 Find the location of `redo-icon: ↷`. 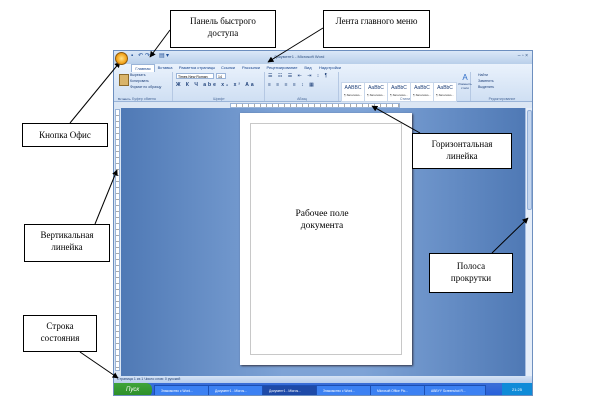

redo-icon: ↷ is located at coordinates (148, 56).